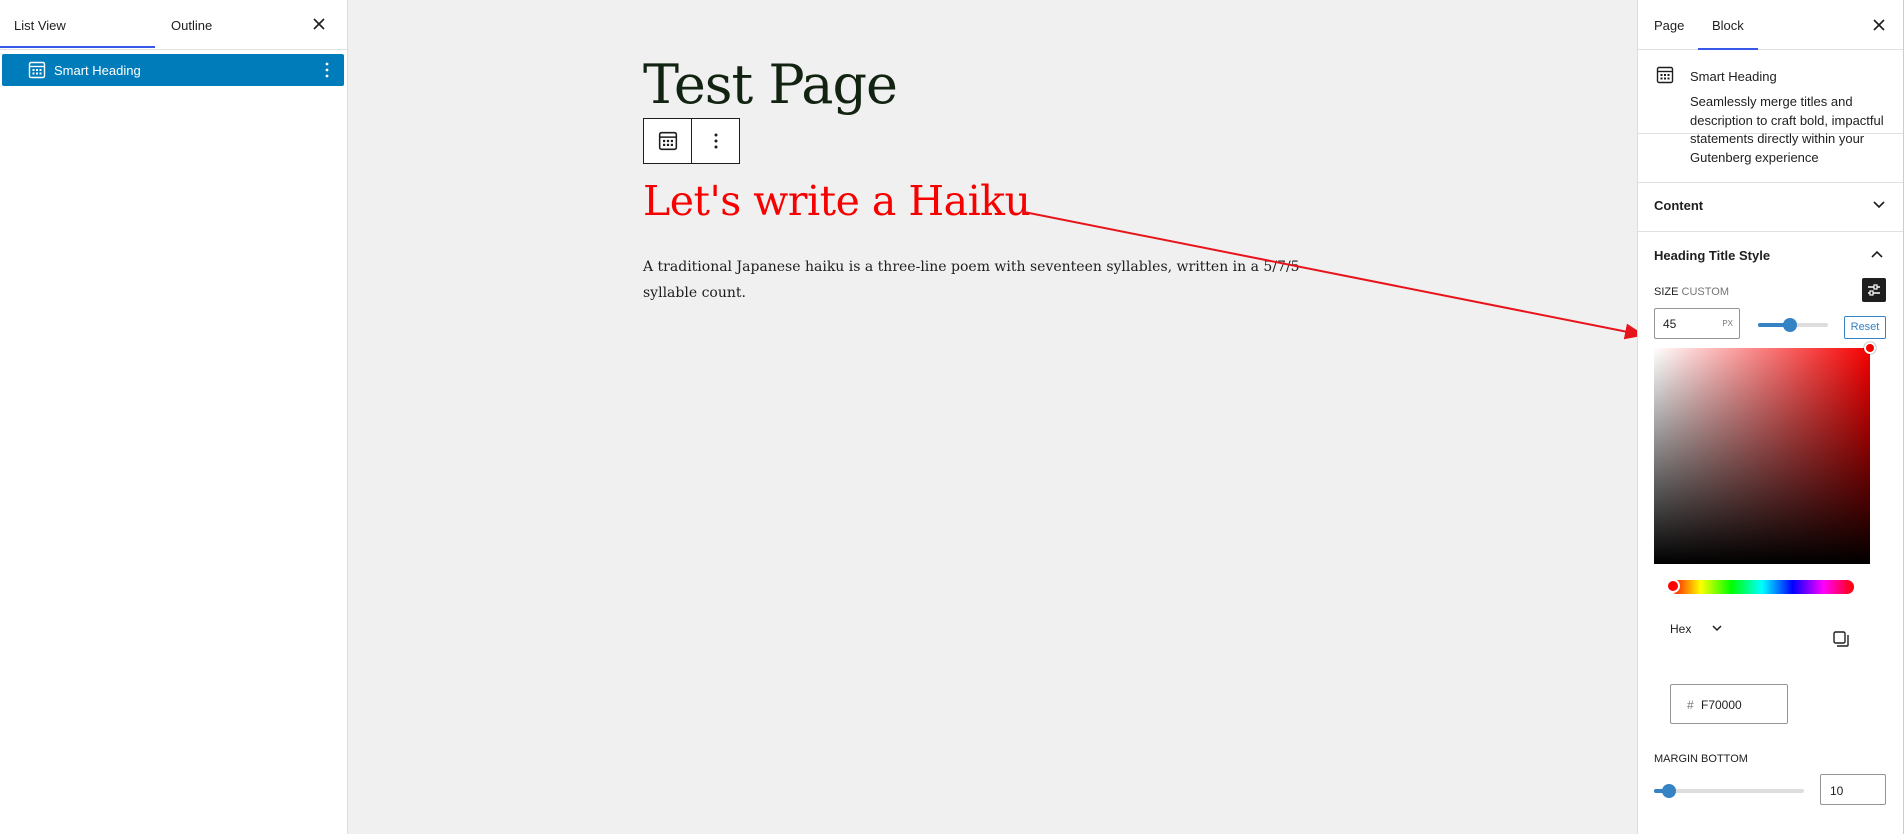 The height and width of the screenshot is (834, 1904). I want to click on list-item-smart-heading: Smart Heading, so click(173, 70).